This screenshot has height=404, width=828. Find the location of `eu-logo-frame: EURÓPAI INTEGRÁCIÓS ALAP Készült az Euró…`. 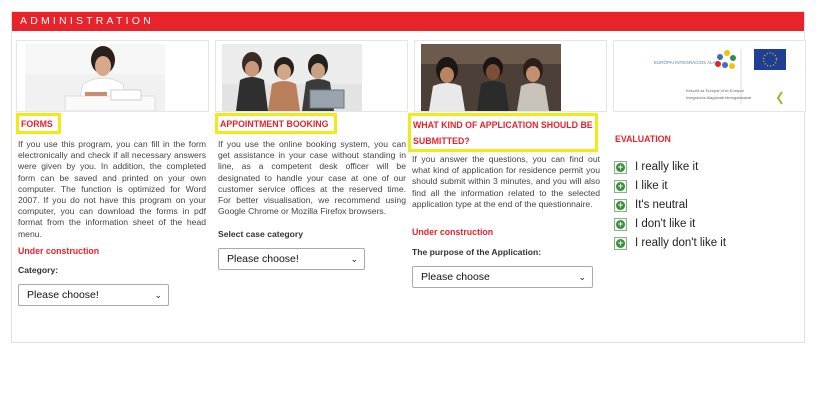

eu-logo-frame: EURÓPAI INTEGRÁCIÓS ALAP Készült az Euró… is located at coordinates (709, 76).